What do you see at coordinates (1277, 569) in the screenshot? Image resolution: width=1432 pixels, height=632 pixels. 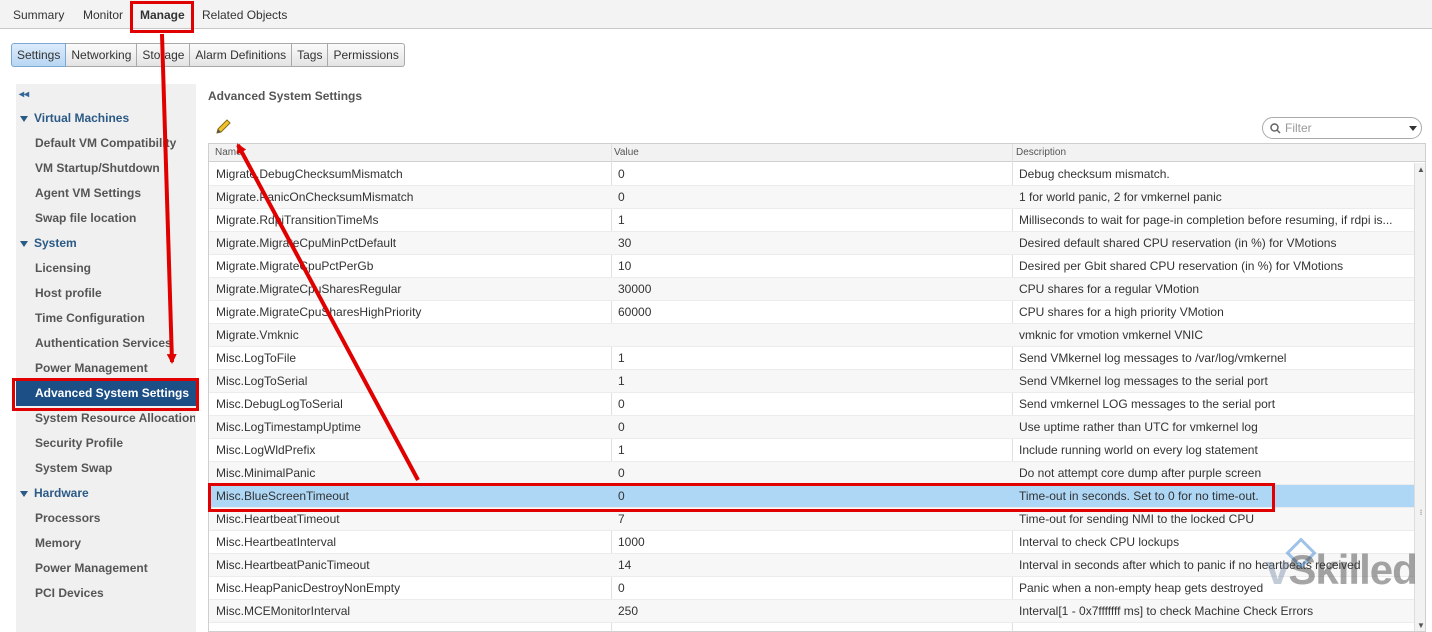 I see `logo-prefix: v` at bounding box center [1277, 569].